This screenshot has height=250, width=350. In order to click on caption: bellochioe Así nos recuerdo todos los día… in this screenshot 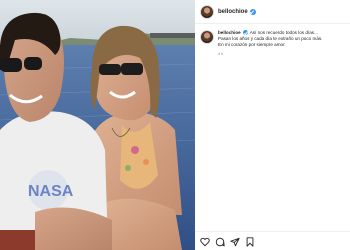, I will do `click(274, 43)`.